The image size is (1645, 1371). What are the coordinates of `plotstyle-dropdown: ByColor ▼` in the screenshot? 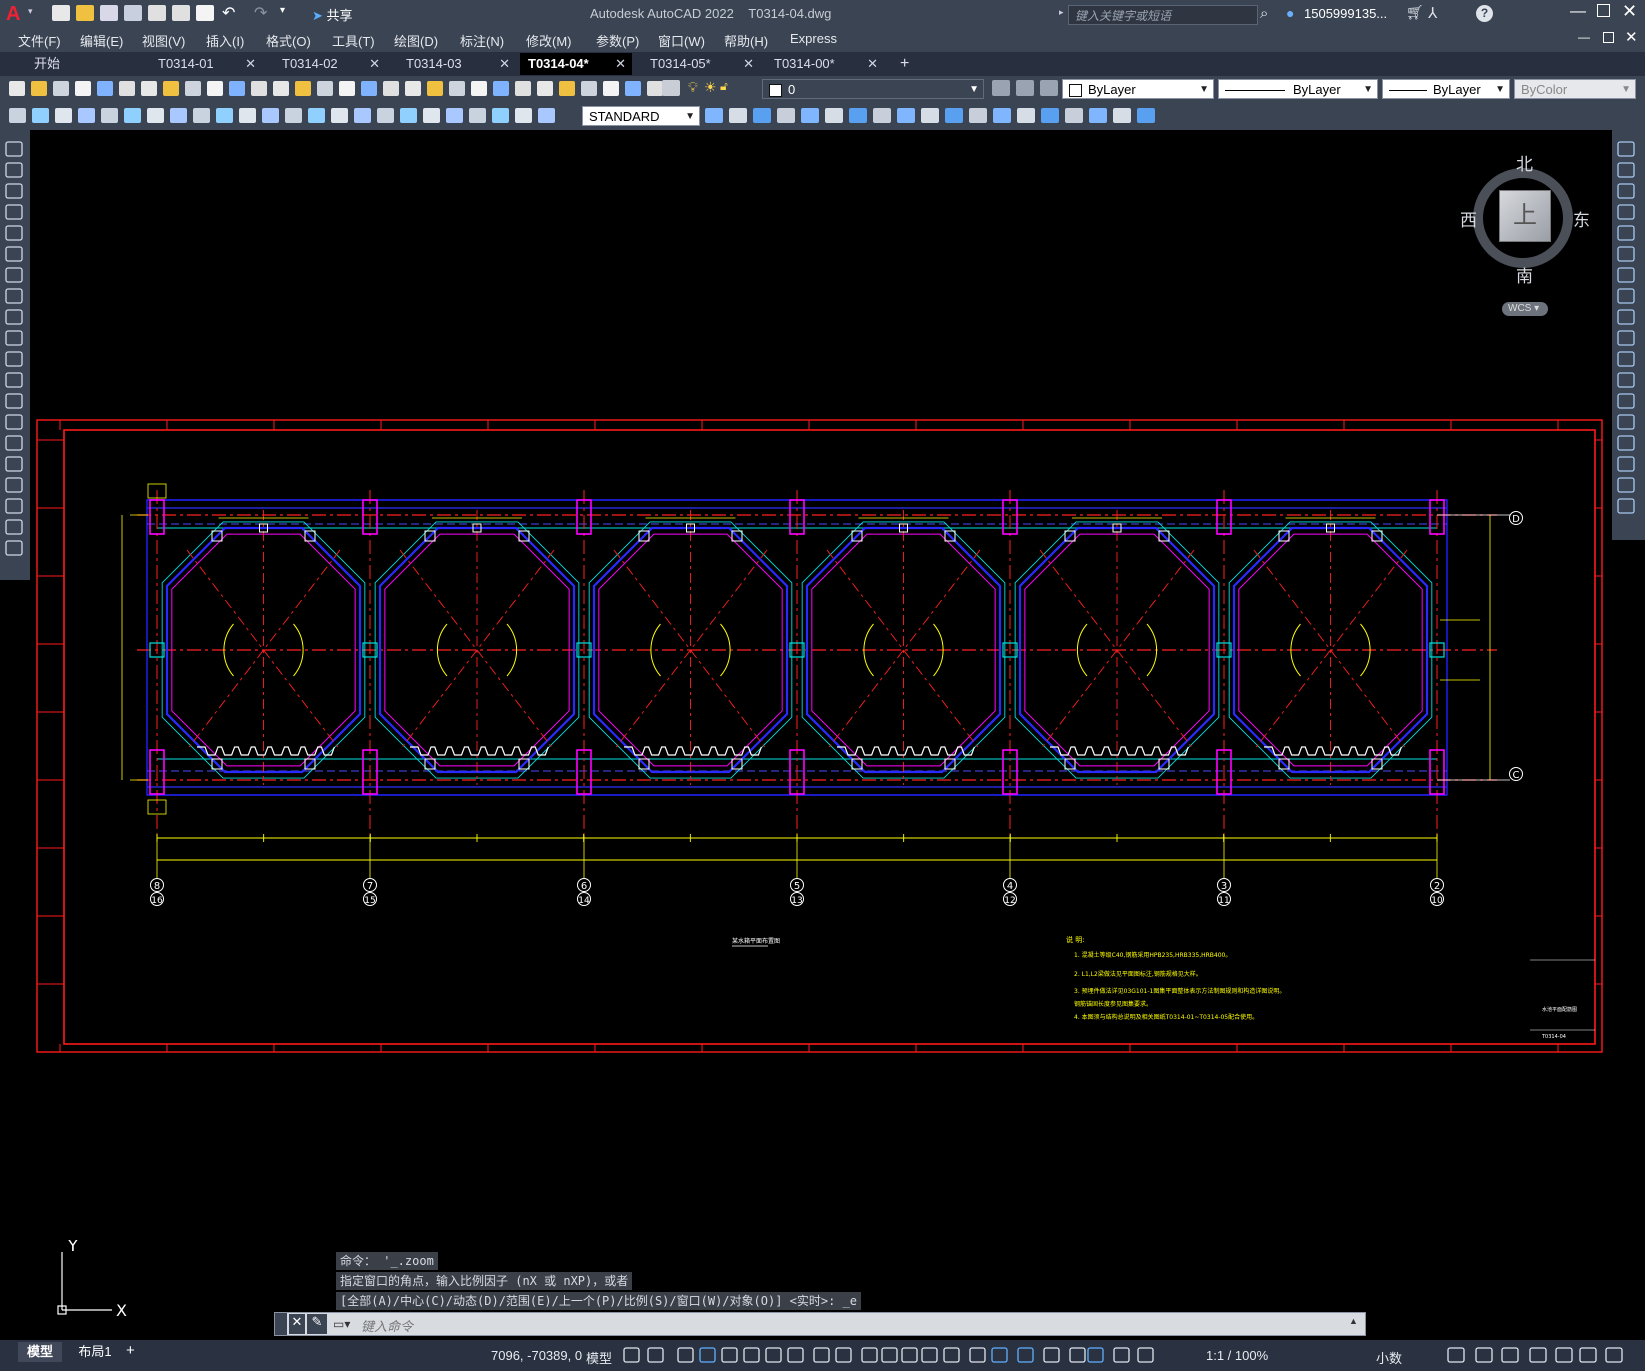 It's located at (1575, 89).